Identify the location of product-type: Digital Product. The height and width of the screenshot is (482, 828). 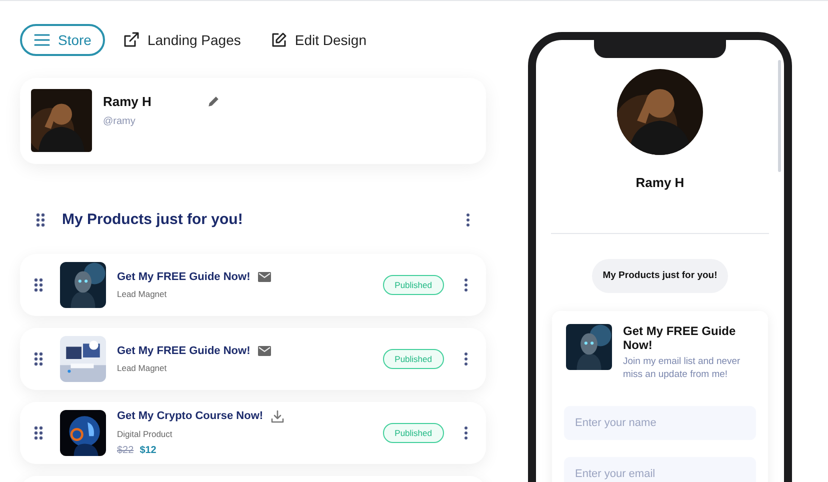
(145, 434).